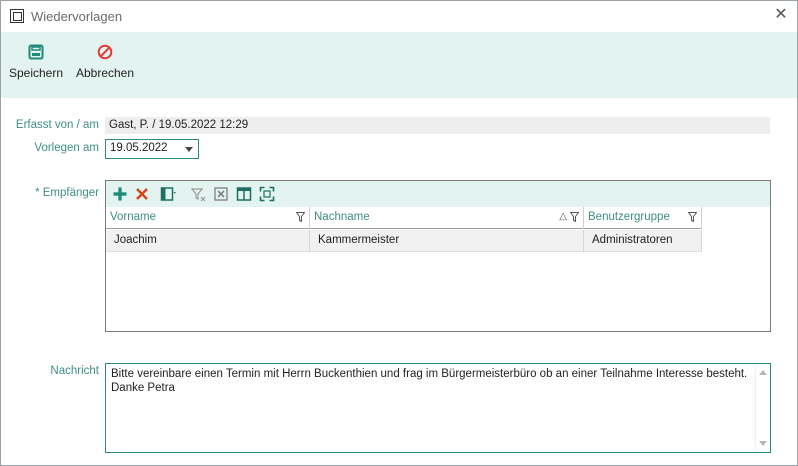 The width and height of the screenshot is (798, 466). I want to click on fullscreen-icon, so click(267, 194).